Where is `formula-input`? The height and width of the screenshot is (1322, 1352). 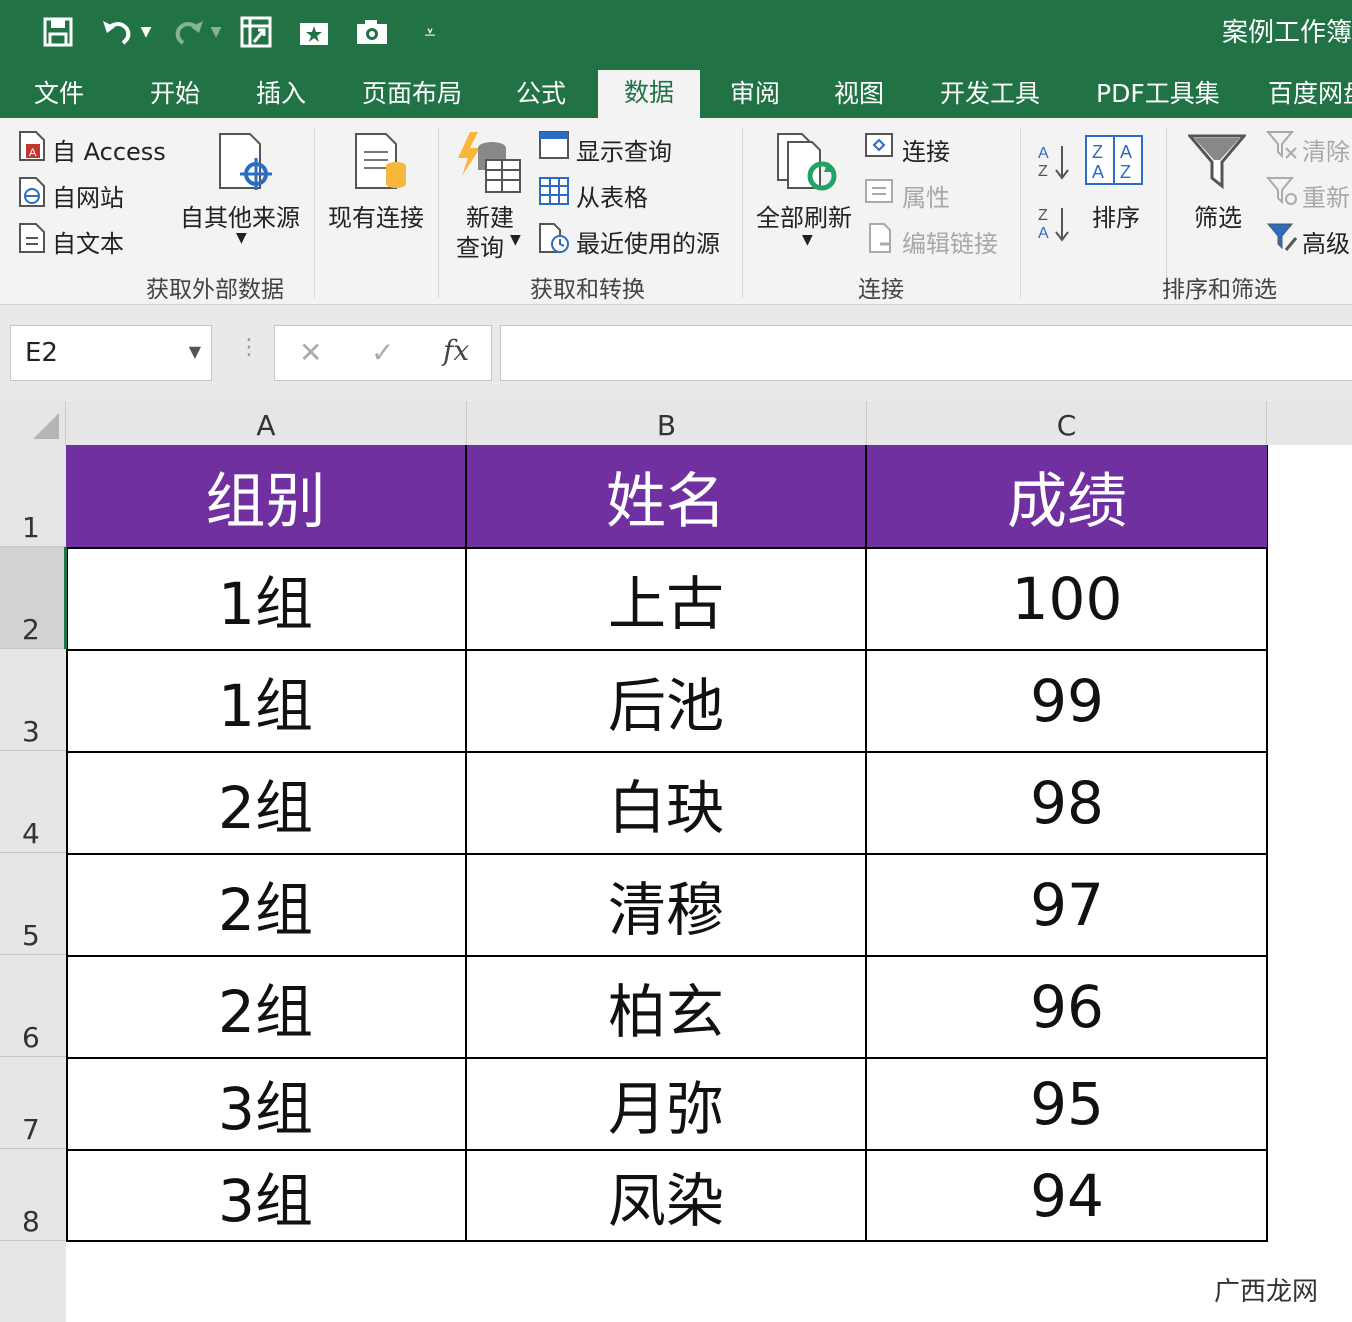
formula-input is located at coordinates (926, 353).